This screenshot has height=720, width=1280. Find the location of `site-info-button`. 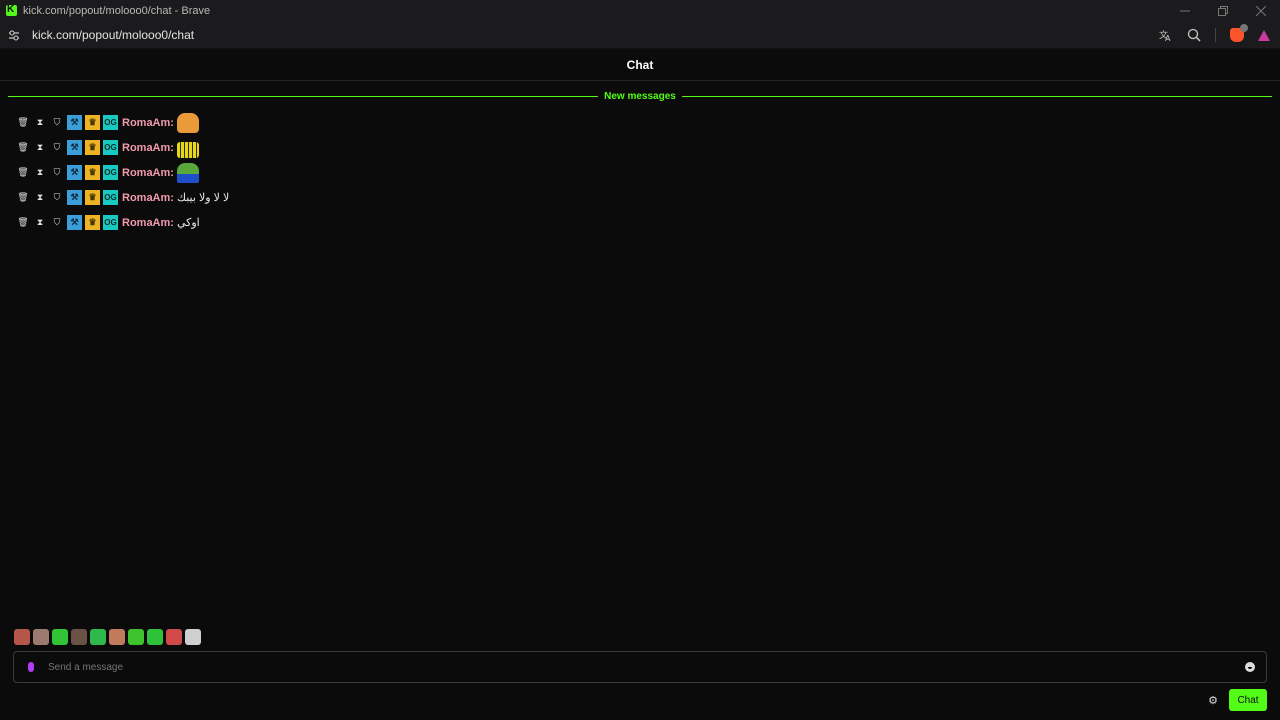

site-info-button is located at coordinates (14, 35).